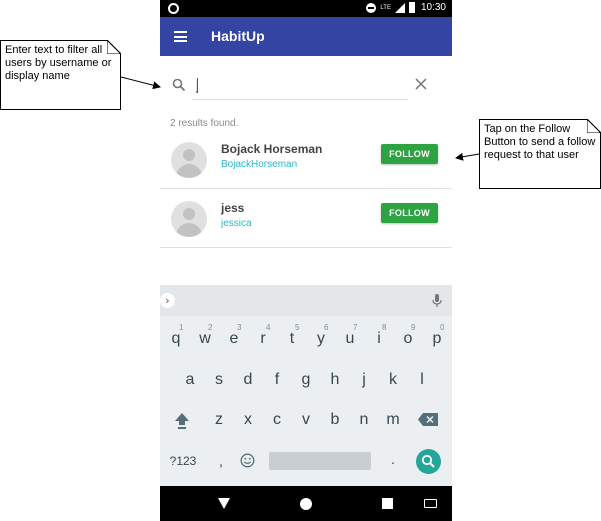 Image resolution: width=601 pixels, height=521 pixels. I want to click on user-display-name: jess, so click(233, 208).